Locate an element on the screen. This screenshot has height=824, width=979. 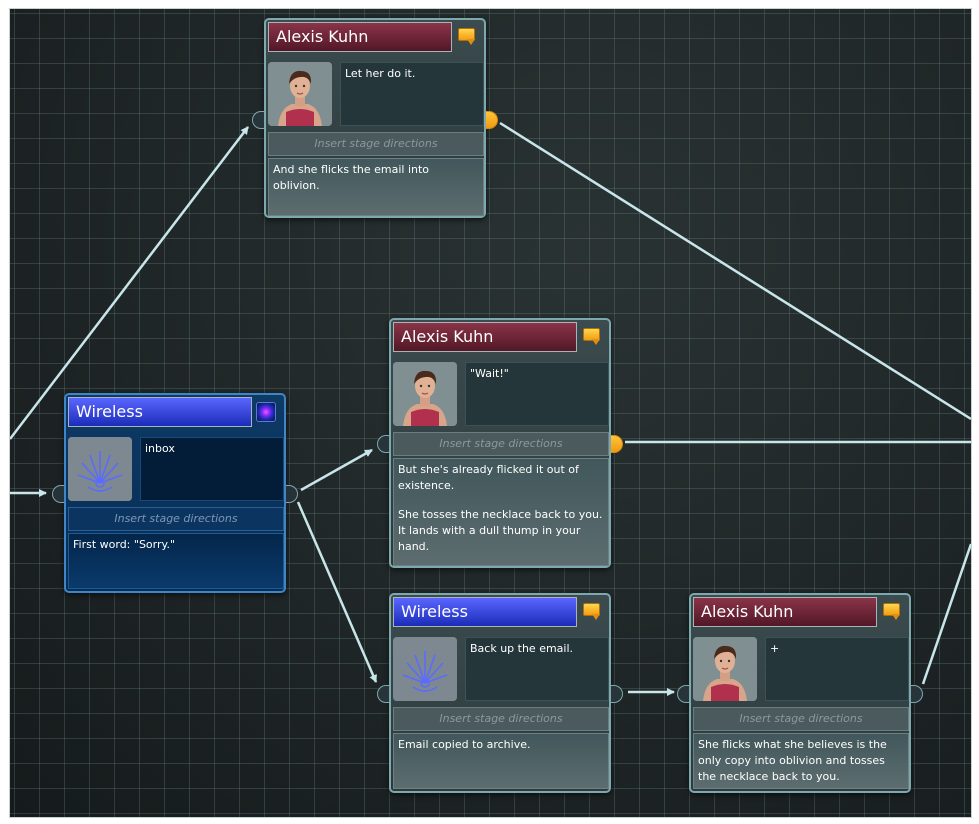
wire-n5-out is located at coordinates (946, 614).